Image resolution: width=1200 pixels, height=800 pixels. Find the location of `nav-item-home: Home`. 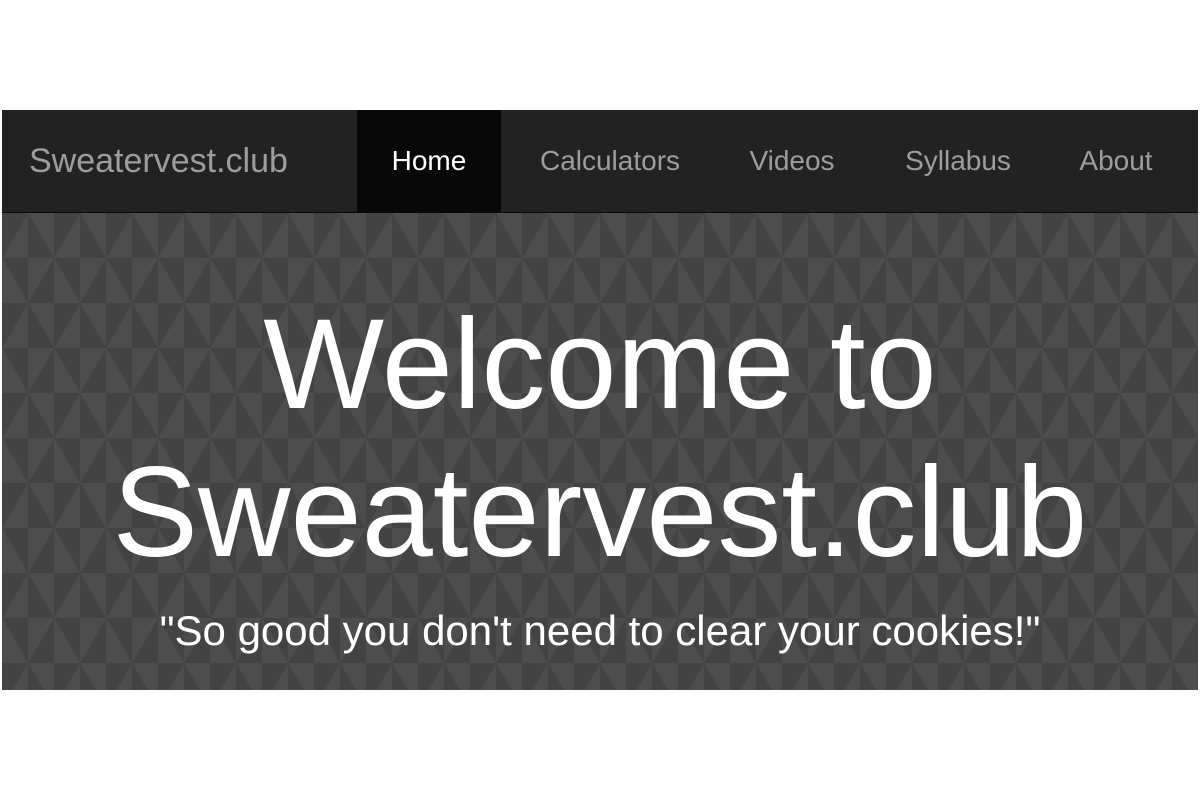

nav-item-home: Home is located at coordinates (429, 161).